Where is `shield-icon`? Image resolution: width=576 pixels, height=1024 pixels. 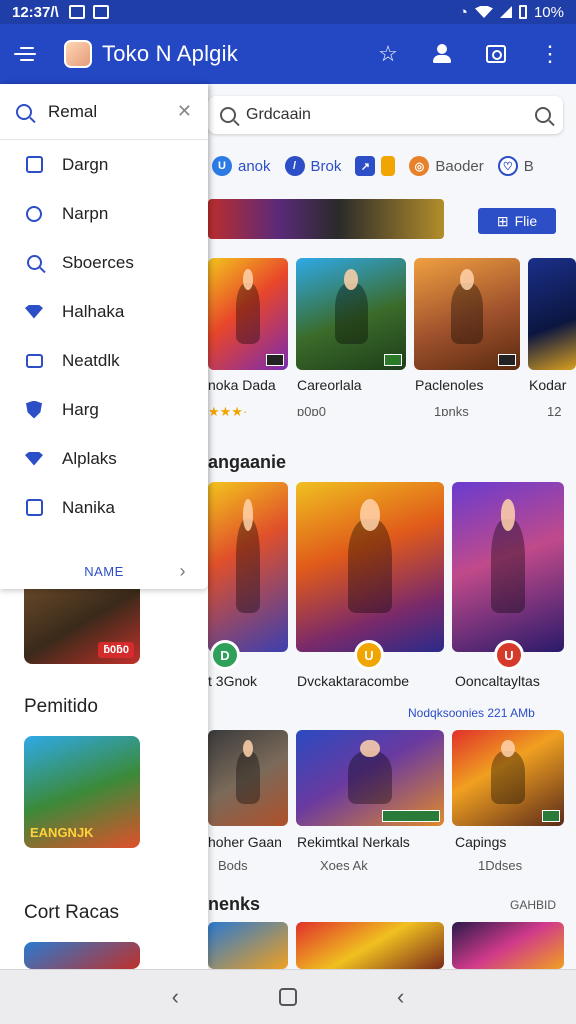 shield-icon is located at coordinates (34, 410).